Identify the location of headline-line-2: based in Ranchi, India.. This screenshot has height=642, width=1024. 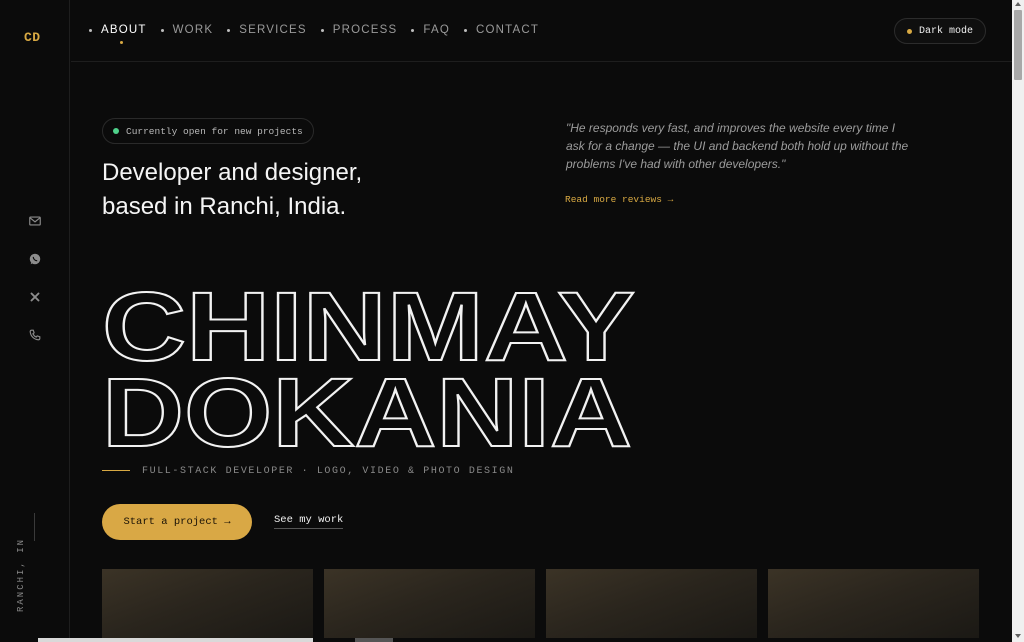
(224, 206).